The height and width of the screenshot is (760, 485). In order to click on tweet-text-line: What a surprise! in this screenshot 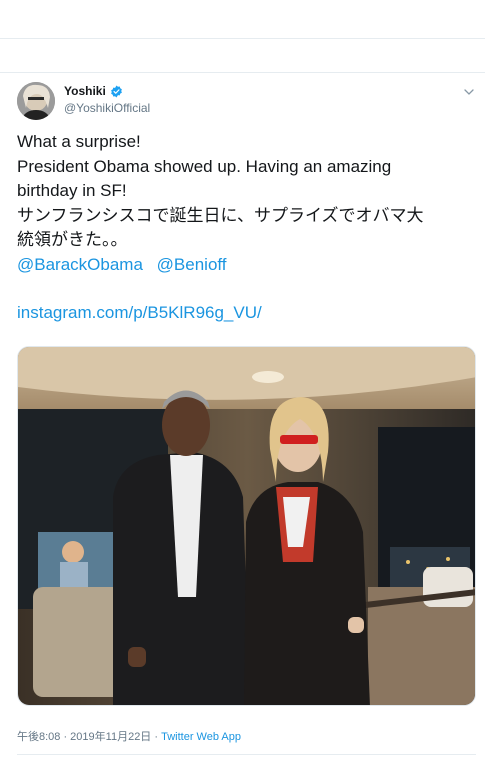, I will do `click(79, 141)`.